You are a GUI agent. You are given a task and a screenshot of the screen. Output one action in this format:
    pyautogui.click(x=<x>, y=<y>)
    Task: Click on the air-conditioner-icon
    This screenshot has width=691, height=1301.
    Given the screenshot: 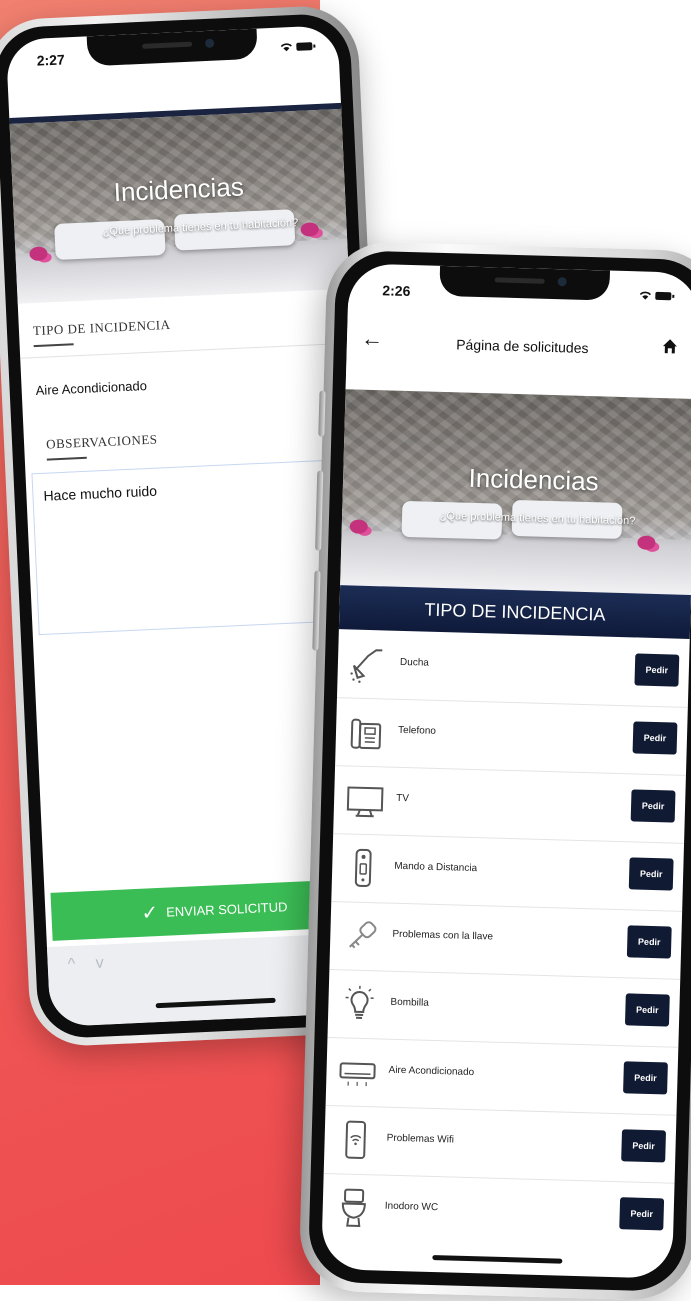 What is the action you would take?
    pyautogui.click(x=357, y=1074)
    